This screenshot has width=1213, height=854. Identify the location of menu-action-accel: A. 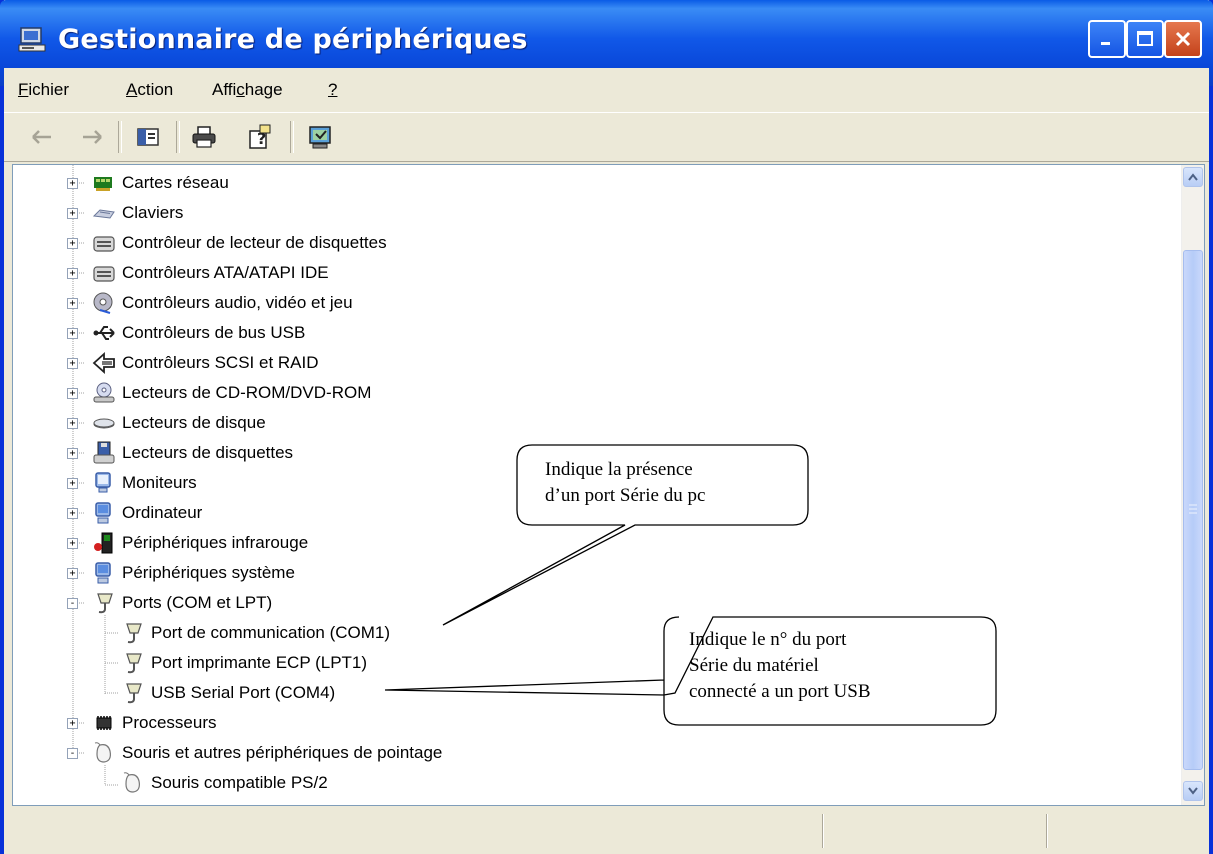
(132, 89).